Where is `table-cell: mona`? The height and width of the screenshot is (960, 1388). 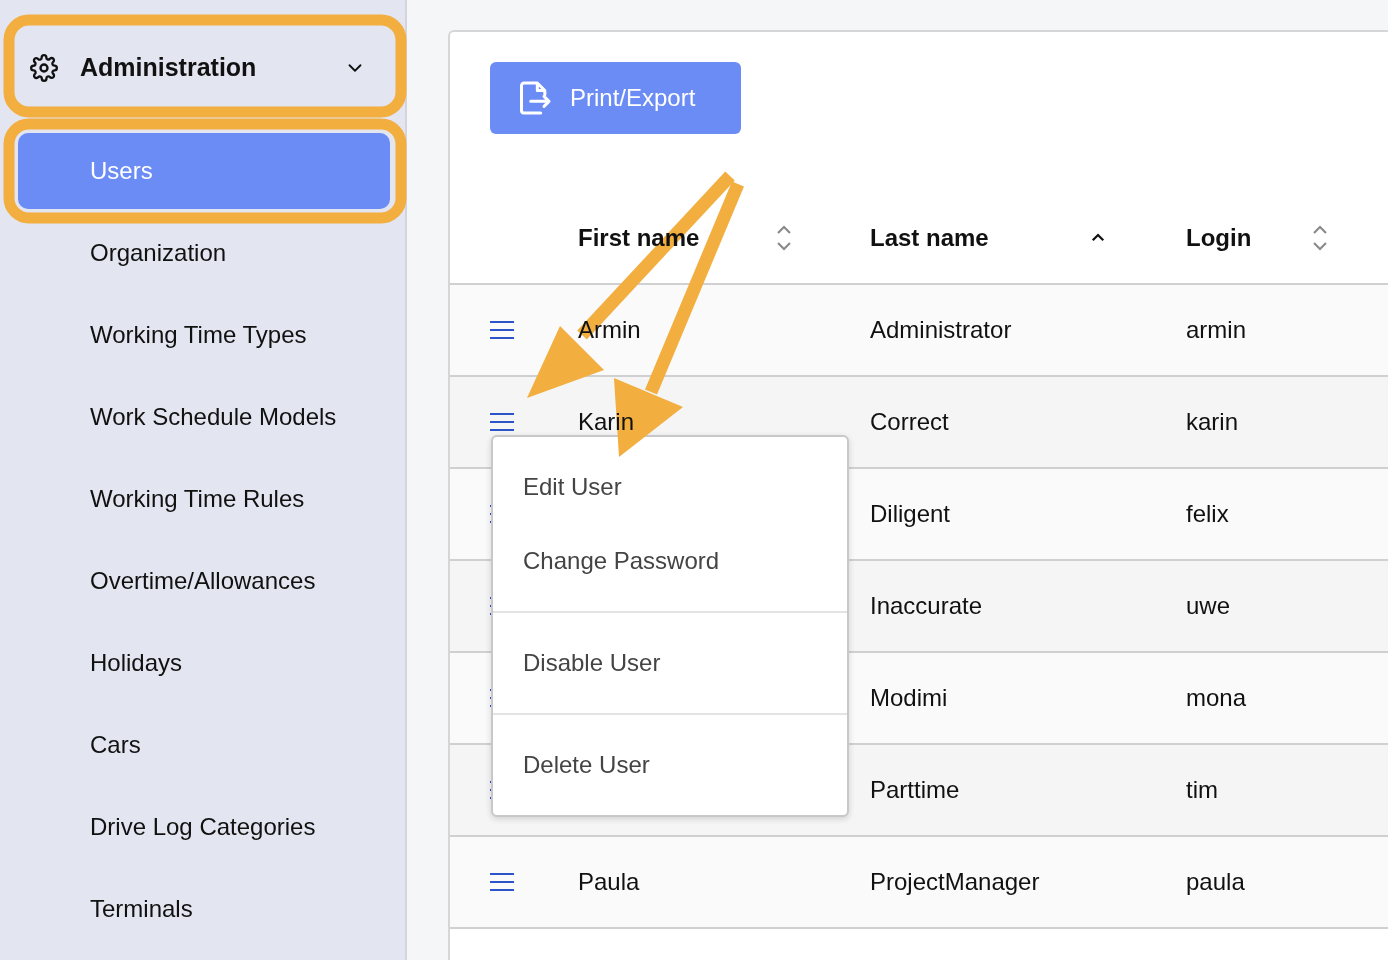
table-cell: mona is located at coordinates (1216, 697).